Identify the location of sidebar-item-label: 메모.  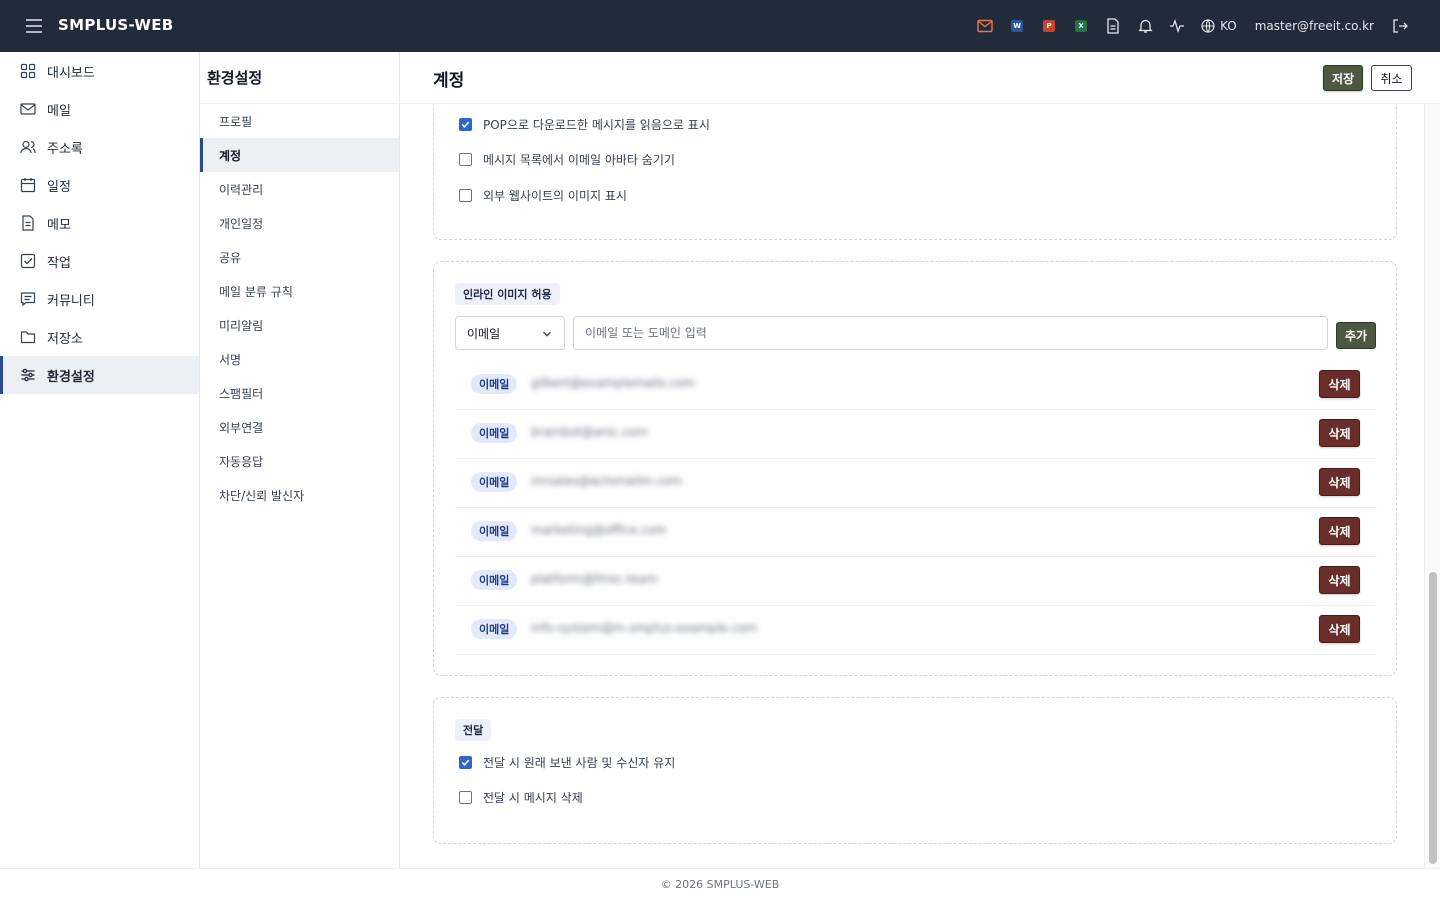
(59, 225).